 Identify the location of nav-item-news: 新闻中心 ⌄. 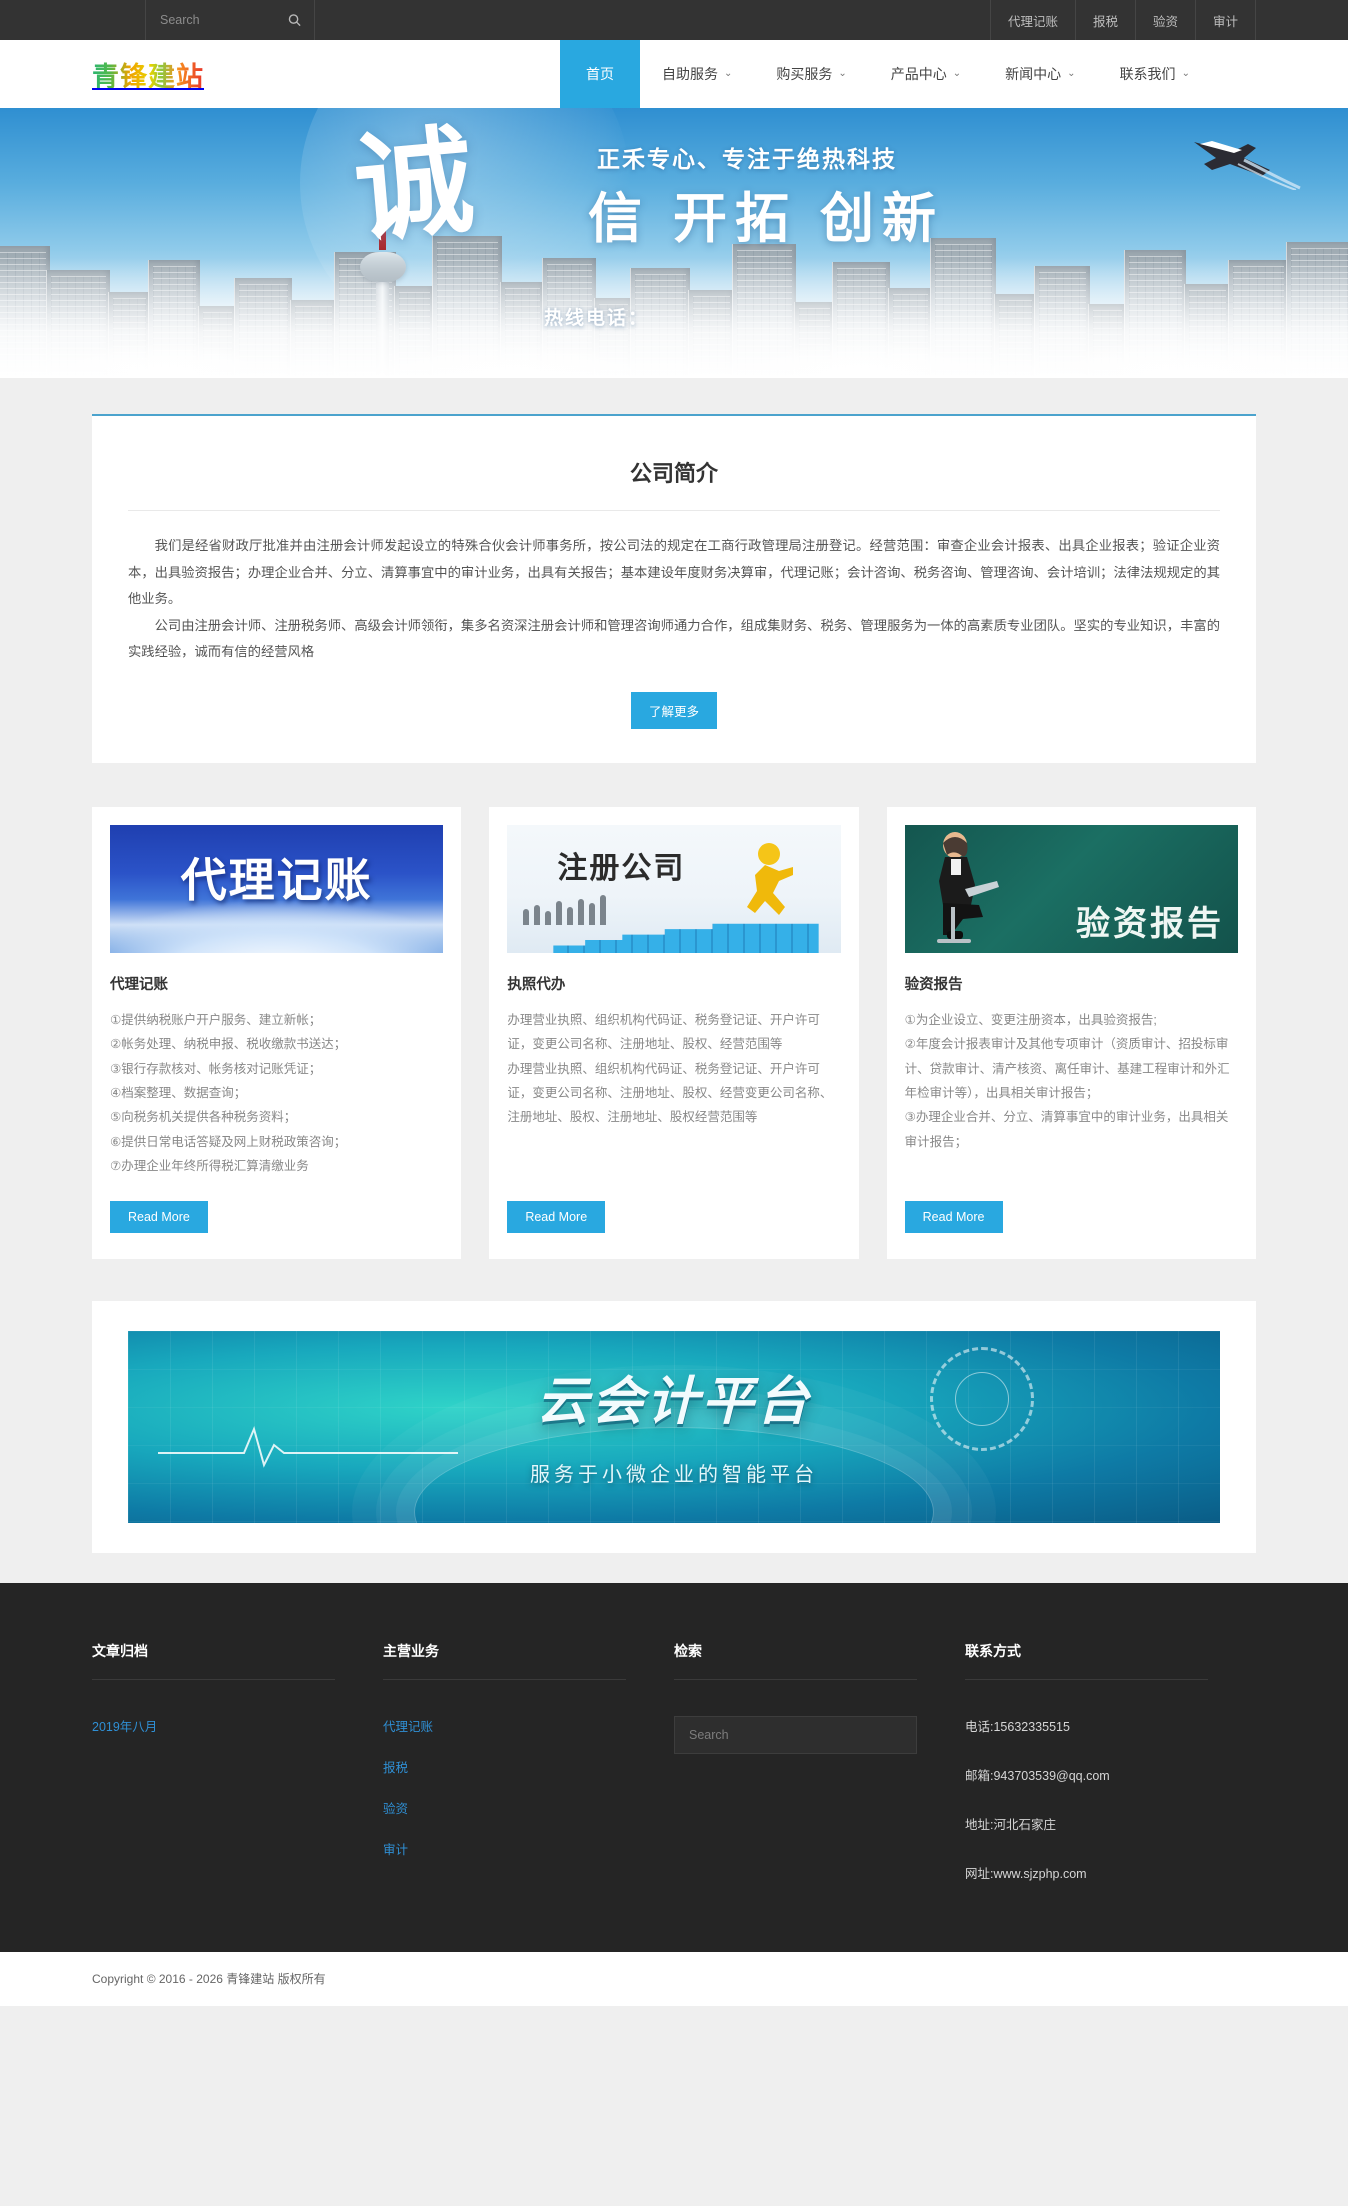
(1040, 74).